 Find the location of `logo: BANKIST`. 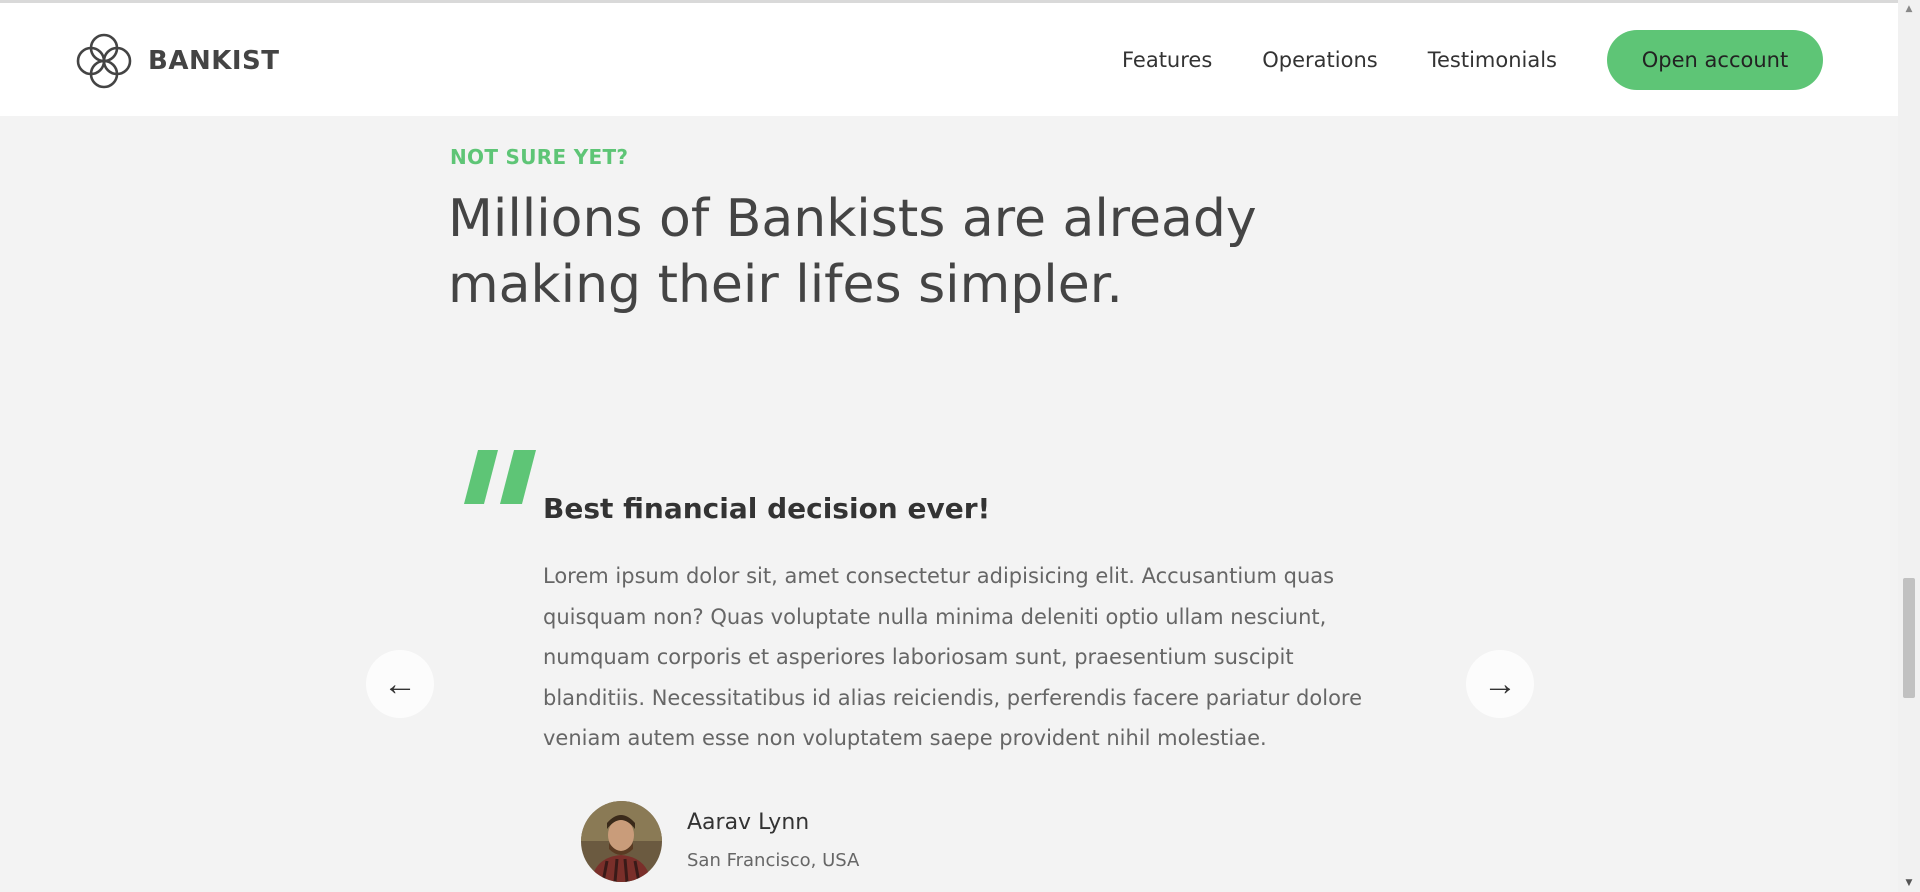

logo: BANKIST is located at coordinates (176, 61).